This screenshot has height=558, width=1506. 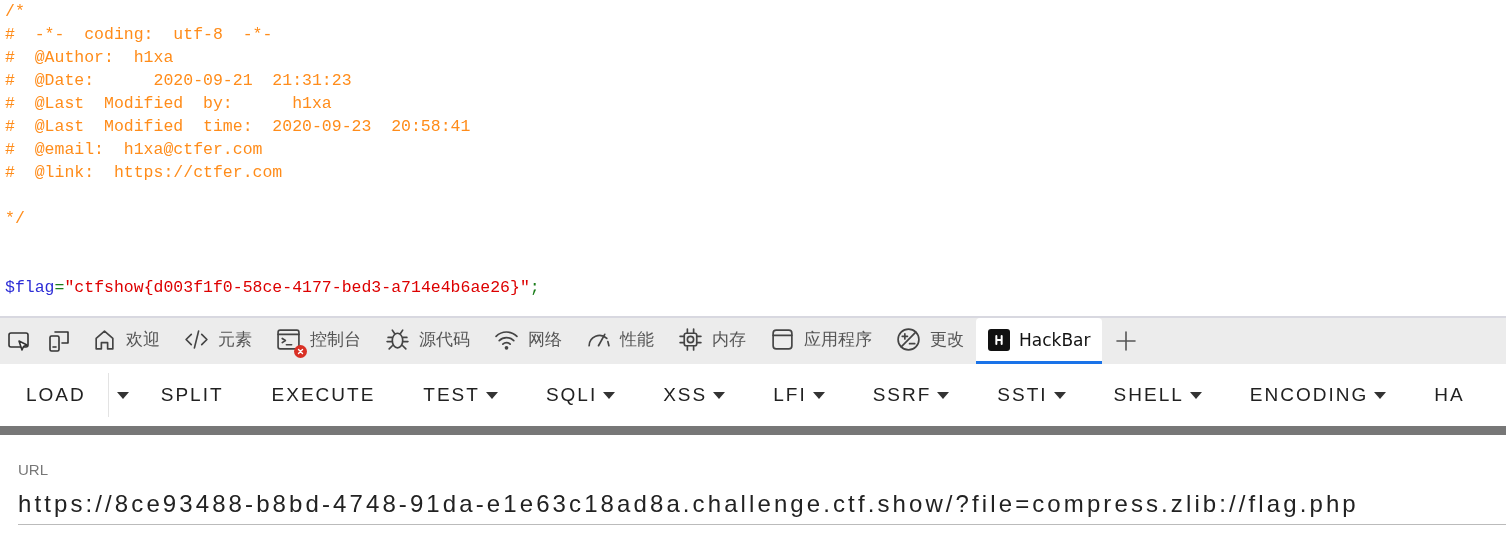 What do you see at coordinates (15, 219) in the screenshot?
I see `code-comment: */` at bounding box center [15, 219].